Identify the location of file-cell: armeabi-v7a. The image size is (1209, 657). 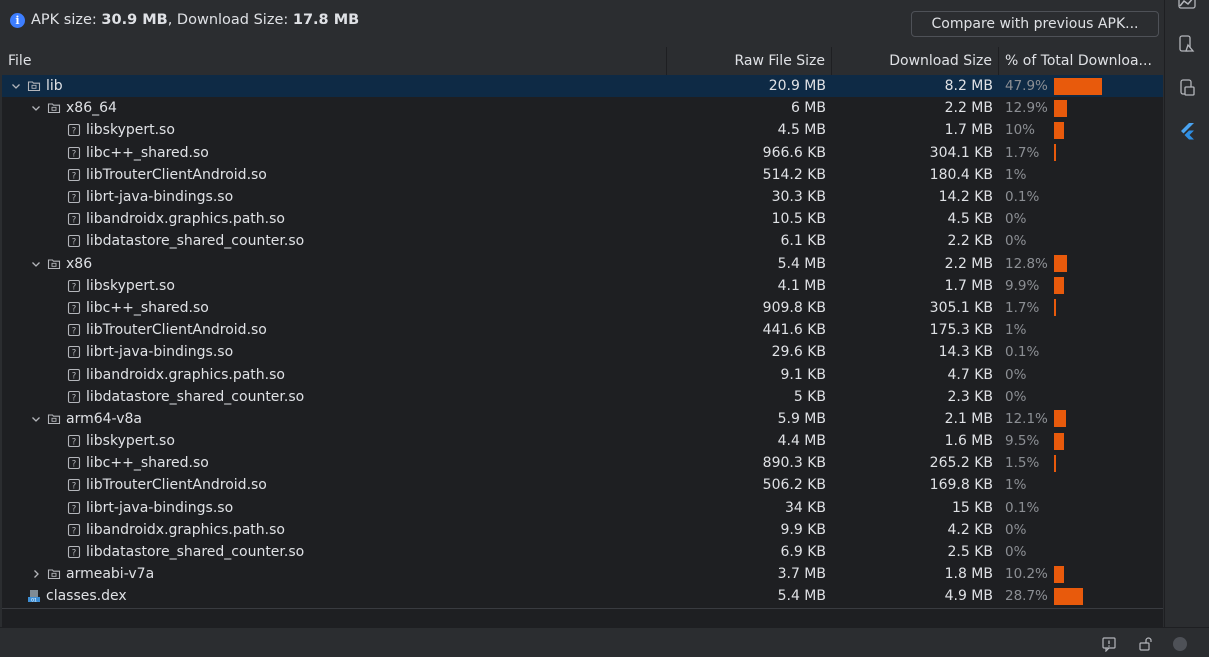
(334, 574).